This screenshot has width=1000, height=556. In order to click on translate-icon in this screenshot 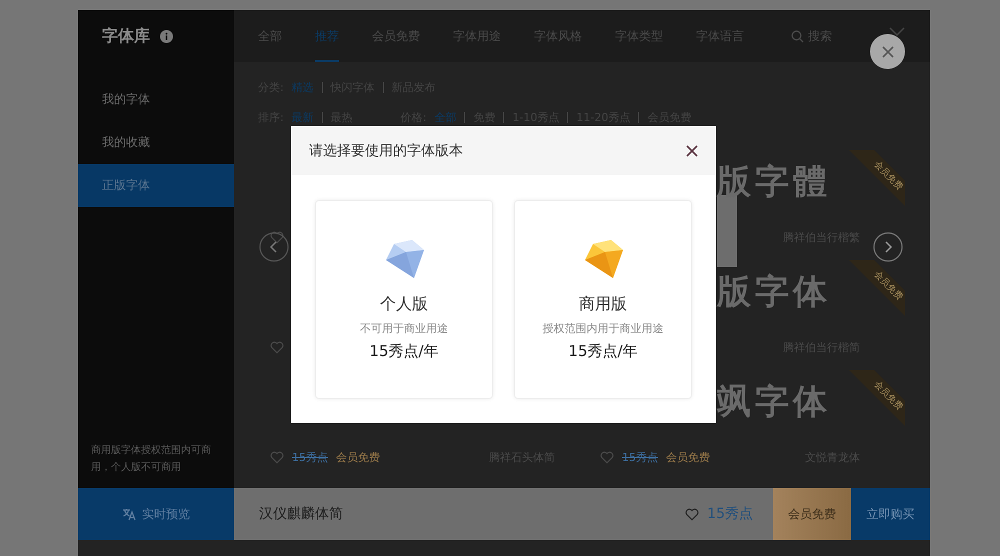, I will do `click(129, 514)`.